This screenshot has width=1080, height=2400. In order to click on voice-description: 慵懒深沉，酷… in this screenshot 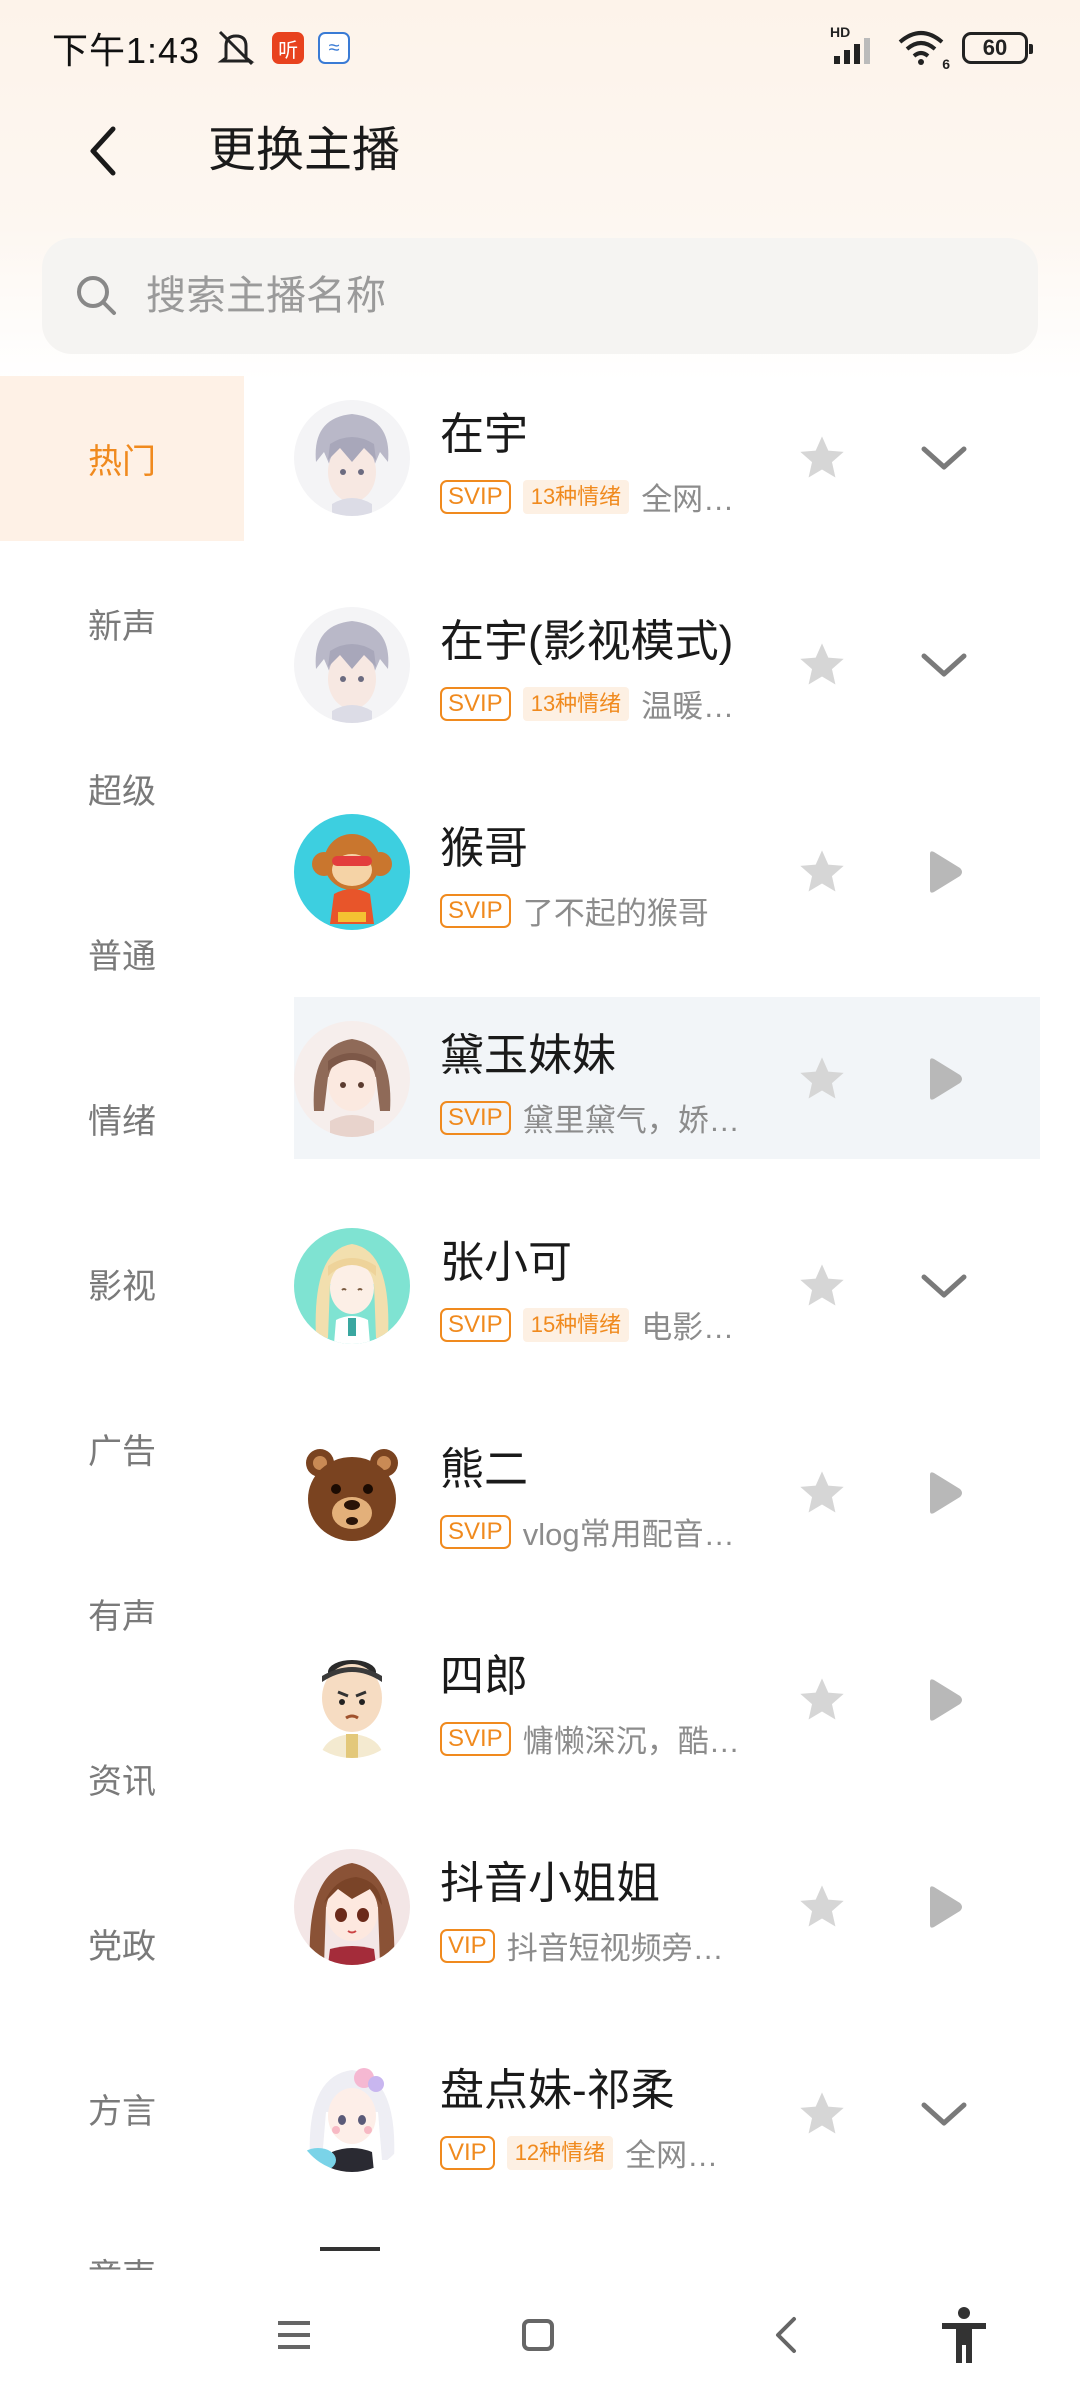, I will do `click(631, 1741)`.